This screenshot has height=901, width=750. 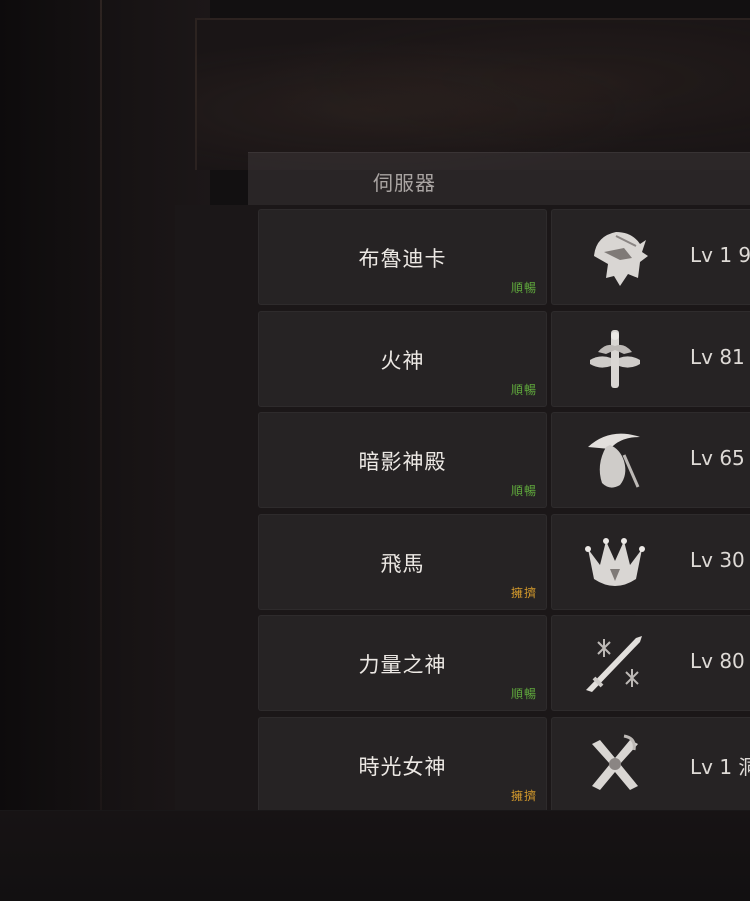 What do you see at coordinates (499, 178) in the screenshot?
I see `server-list-header: 伺服器` at bounding box center [499, 178].